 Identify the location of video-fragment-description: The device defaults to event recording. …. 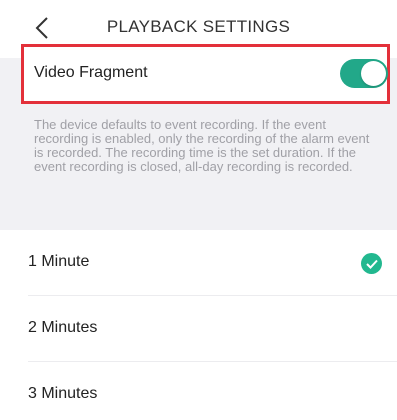
(202, 145).